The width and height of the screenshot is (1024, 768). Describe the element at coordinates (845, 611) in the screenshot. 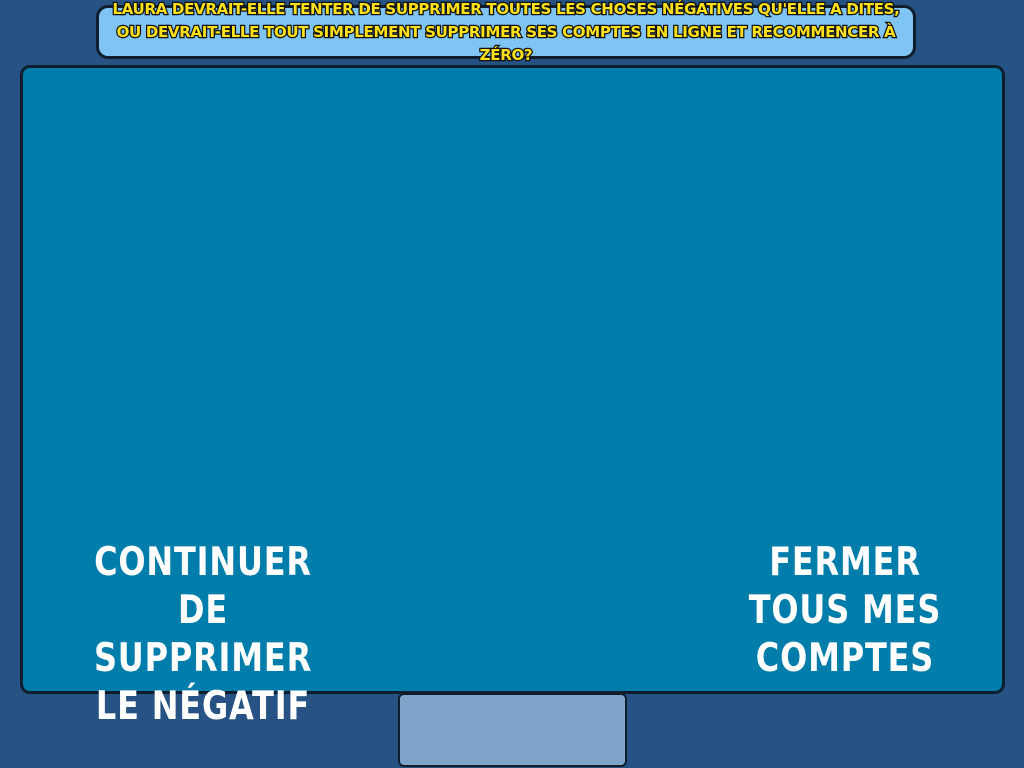

I see `choice-close-accounts-button: Fermer tous mes comptes` at that location.